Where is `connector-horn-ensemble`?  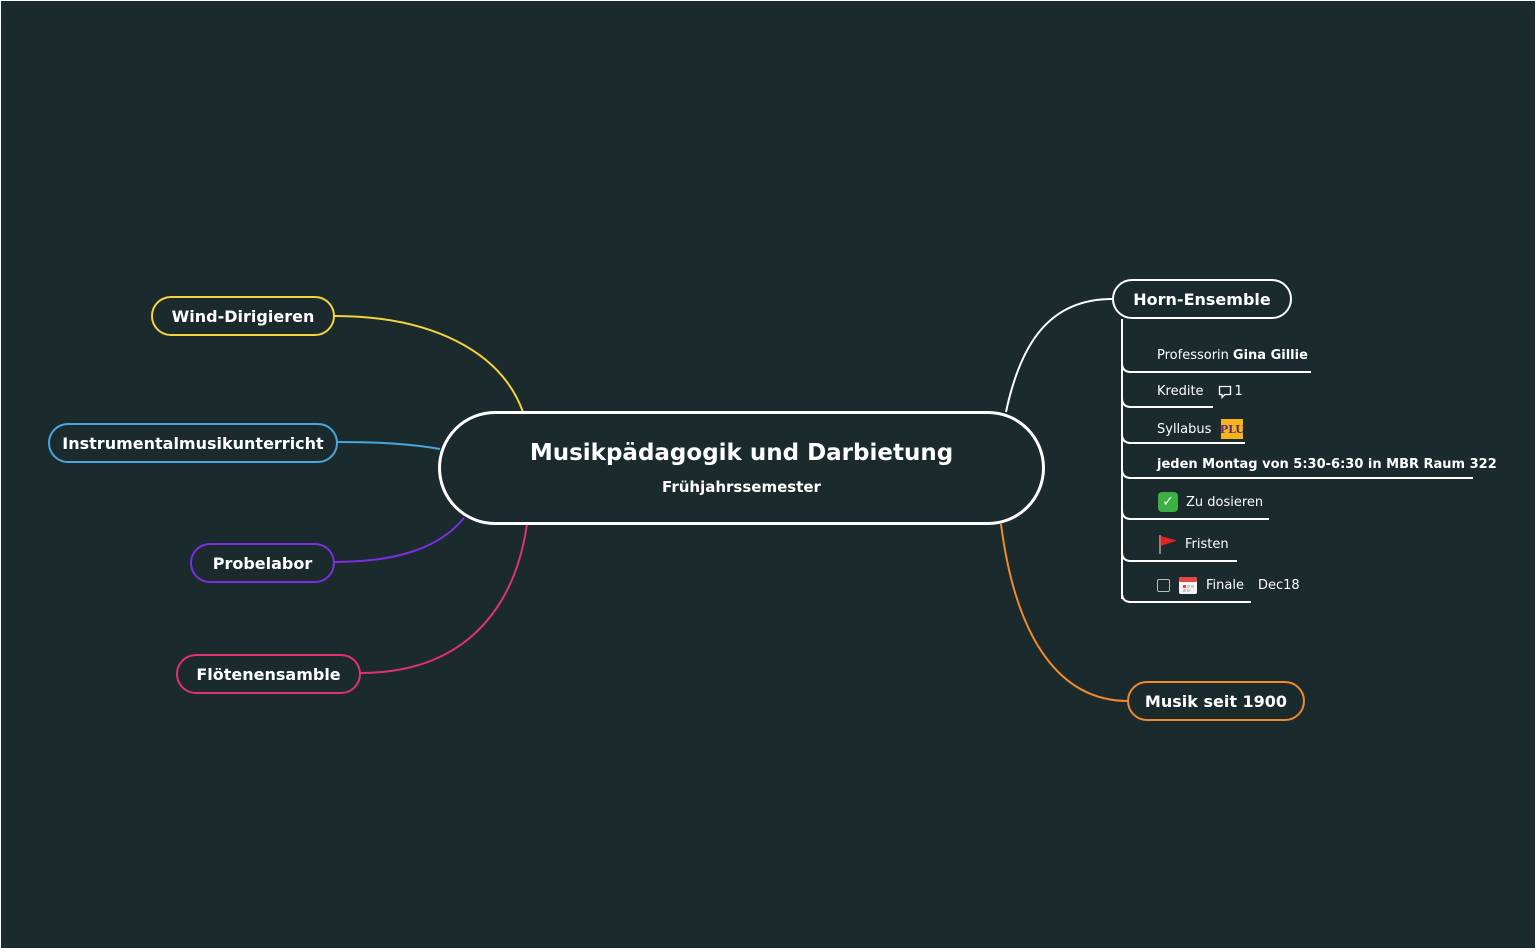
connector-horn-ensemble is located at coordinates (1059, 355).